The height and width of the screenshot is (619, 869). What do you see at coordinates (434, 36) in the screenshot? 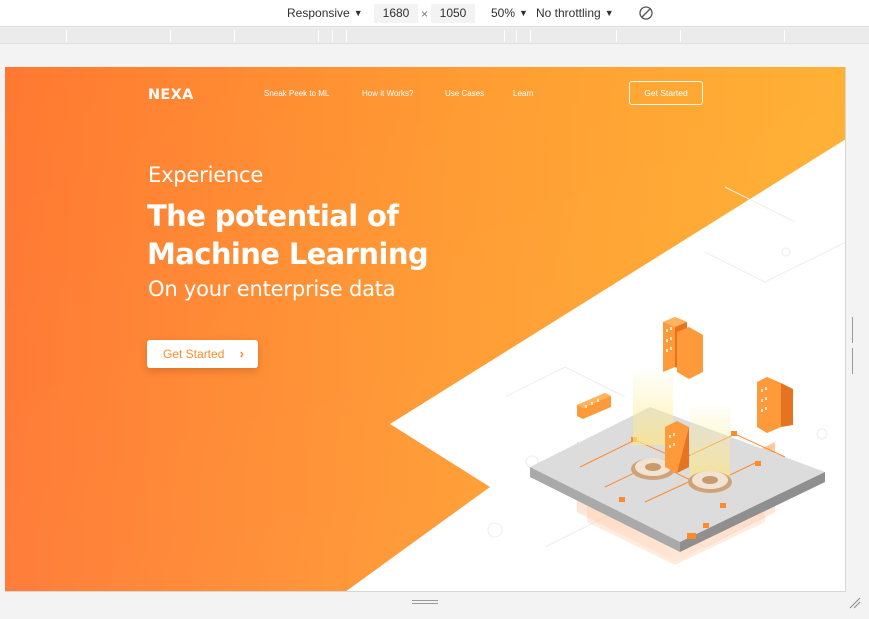
I see `media-query-ruler` at bounding box center [434, 36].